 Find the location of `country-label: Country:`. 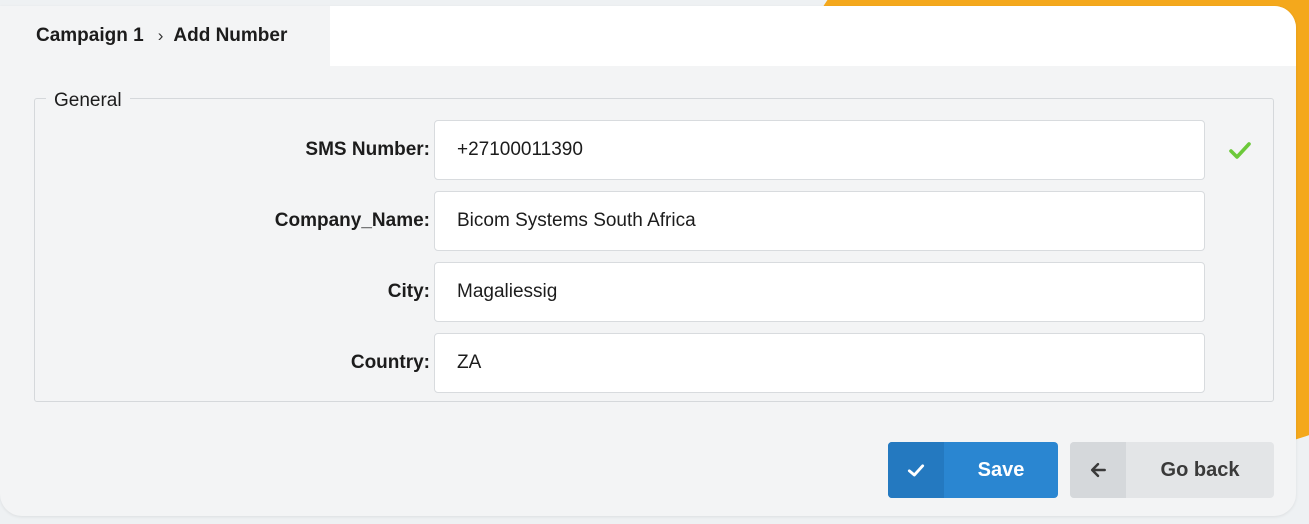

country-label: Country: is located at coordinates (390, 362).